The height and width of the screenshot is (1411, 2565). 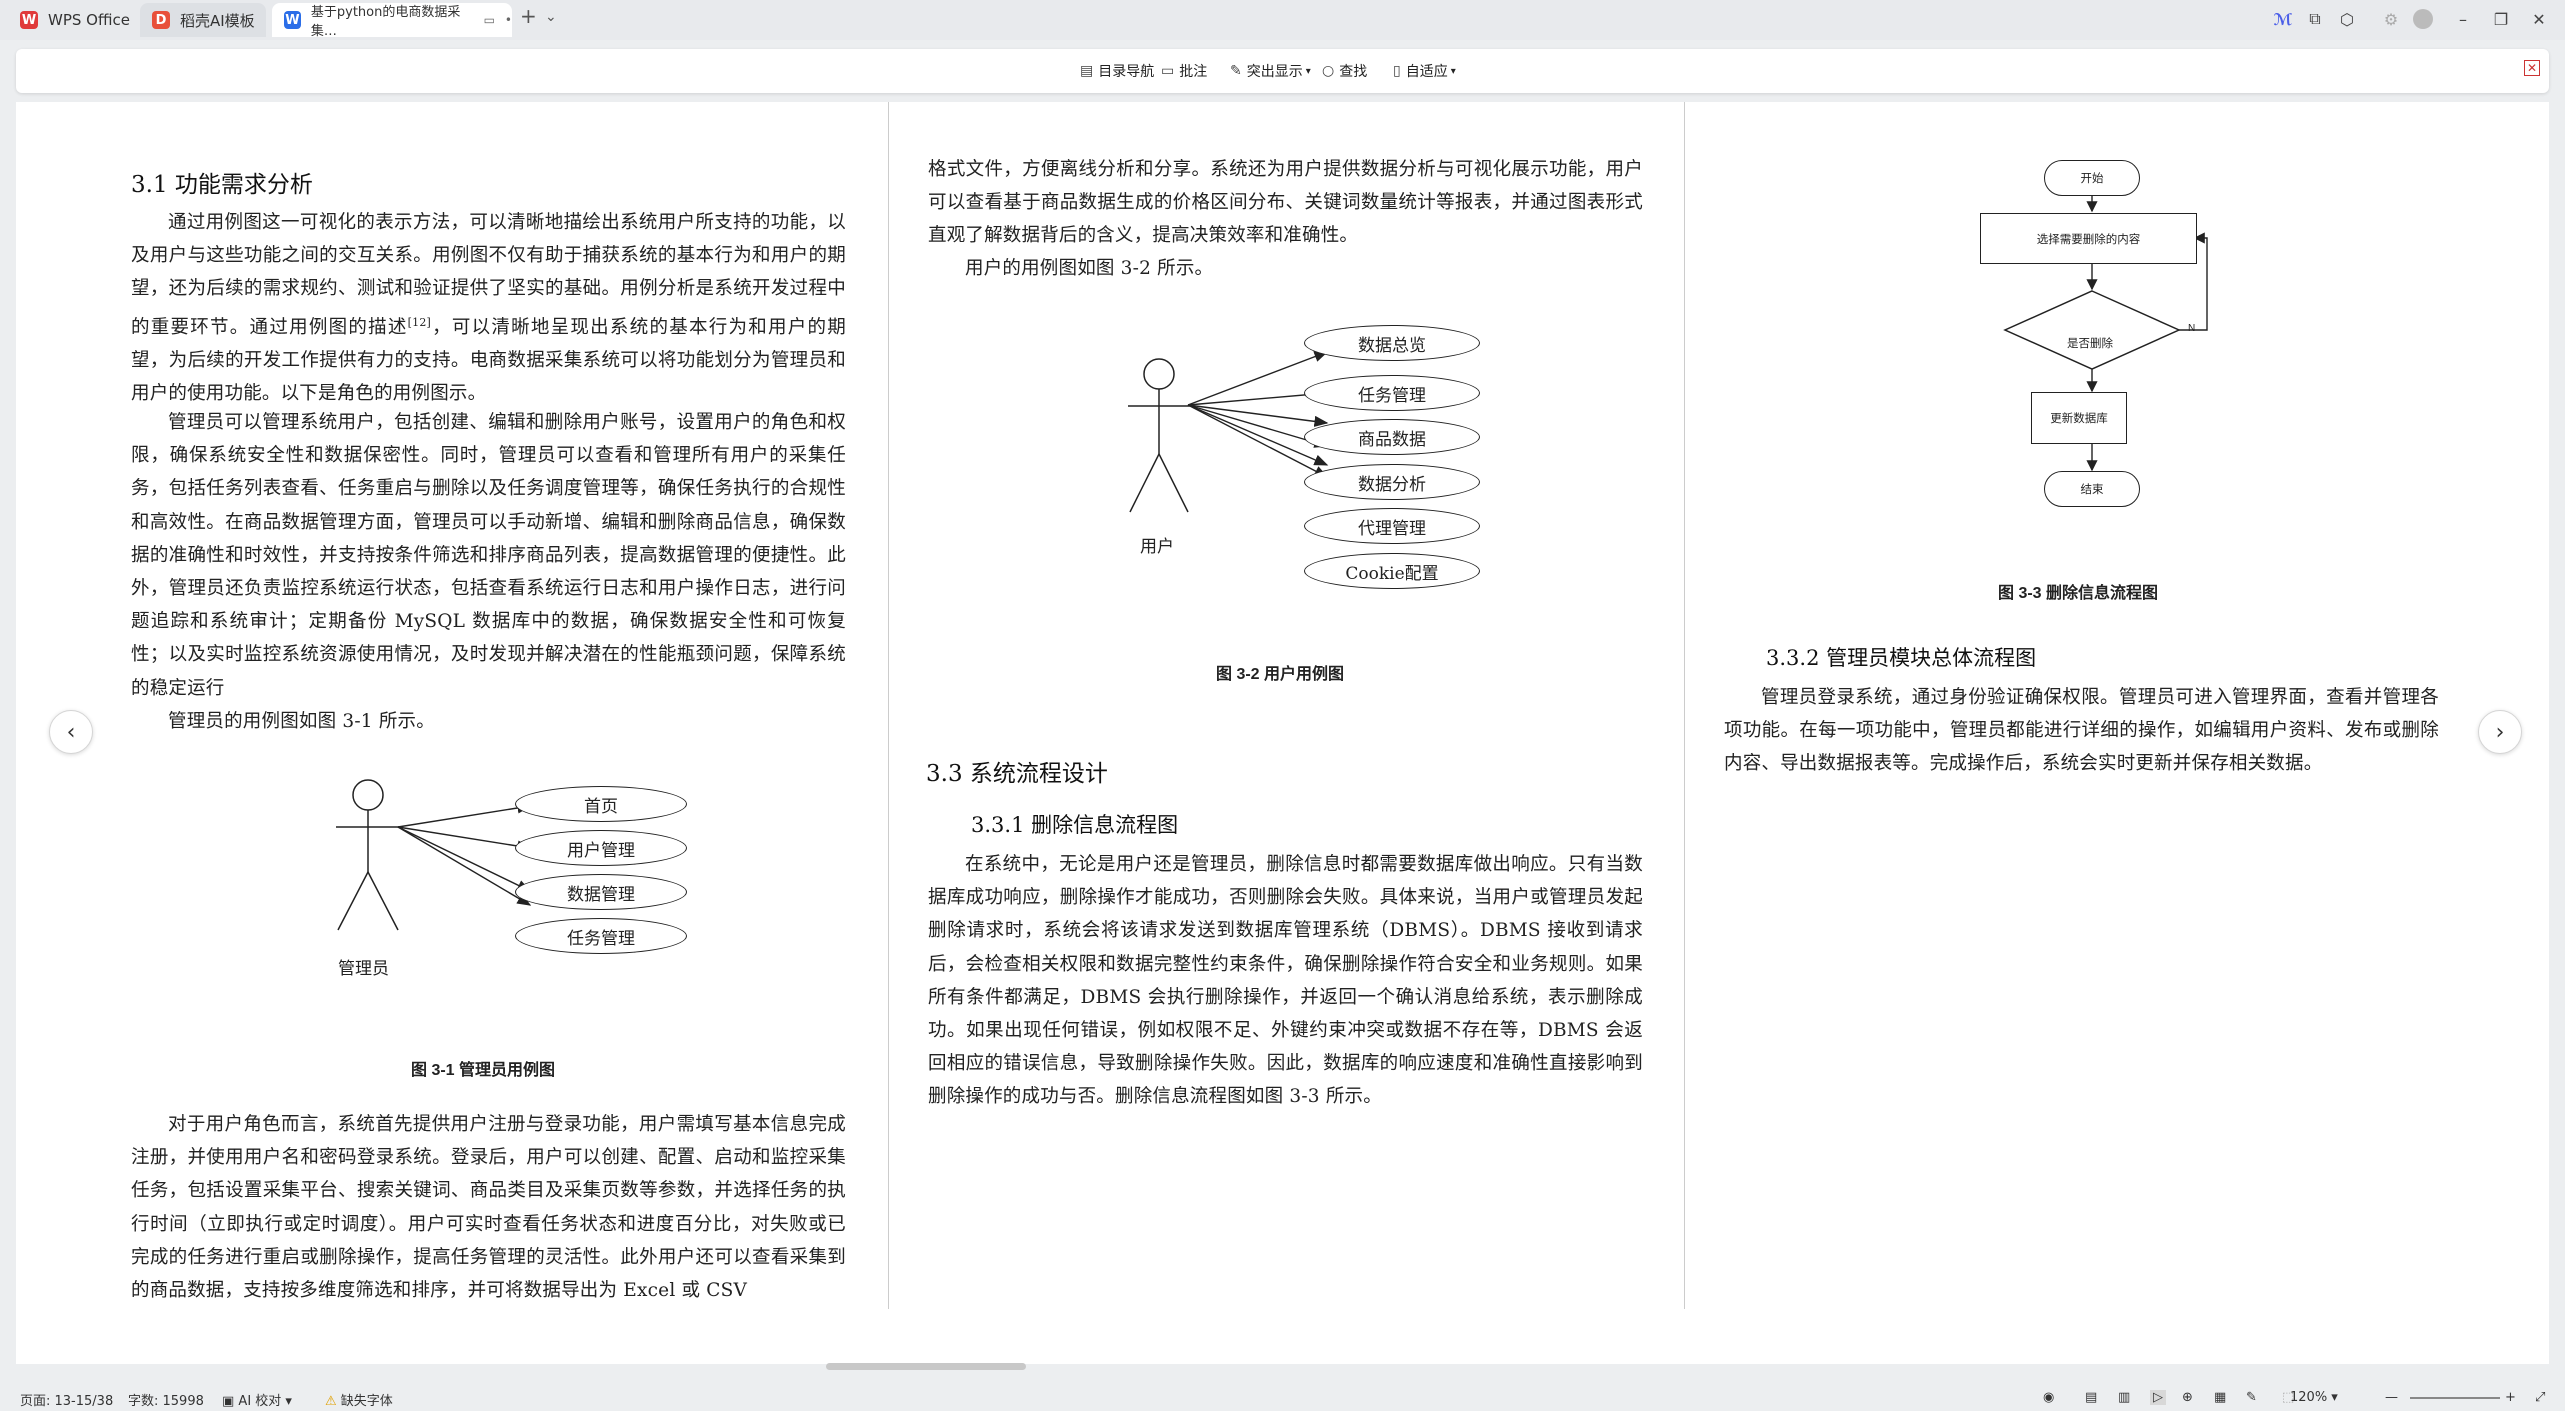 What do you see at coordinates (292, 20) in the screenshot?
I see `word-doc-icon: W` at bounding box center [292, 20].